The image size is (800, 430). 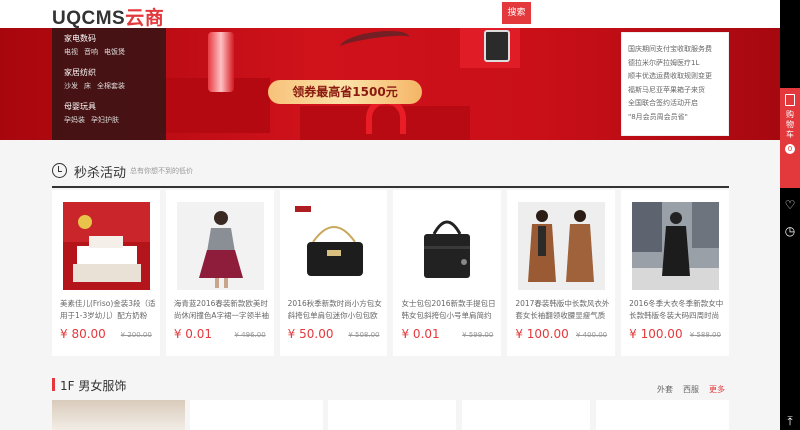 What do you see at coordinates (390, 174) in the screenshot?
I see `seckill-header: 秒杀活动 总有你想不到的低价` at bounding box center [390, 174].